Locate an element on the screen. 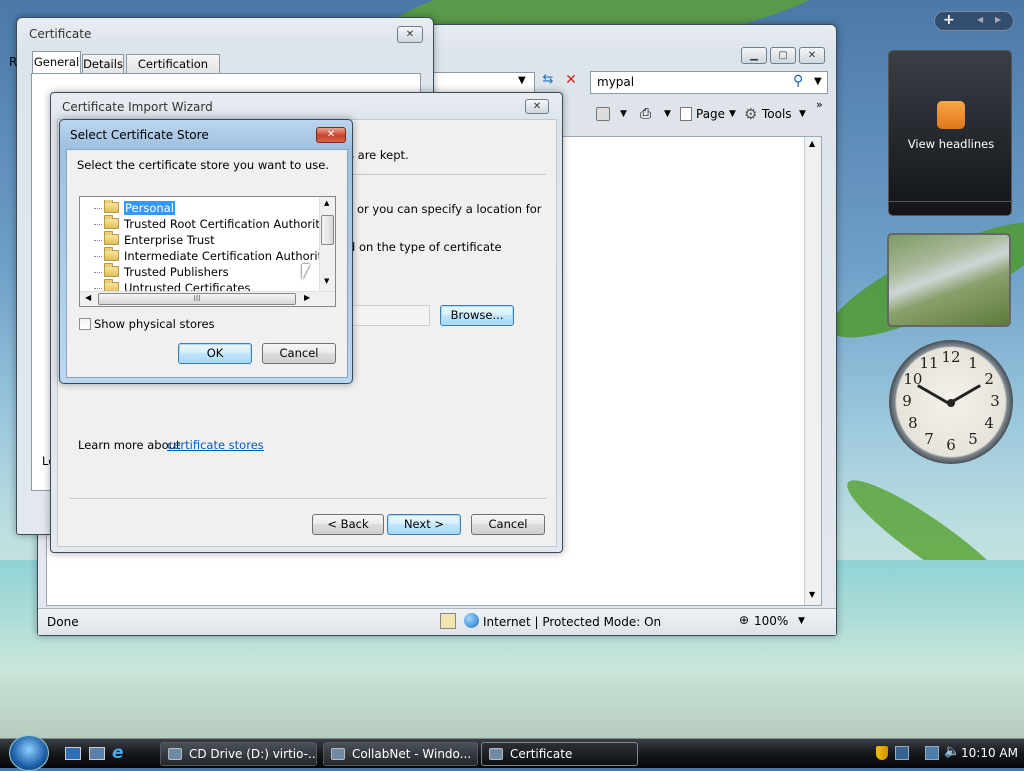 Image resolution: width=1024 pixels, height=771 pixels. clock-numeral: 7 is located at coordinates (929, 439).